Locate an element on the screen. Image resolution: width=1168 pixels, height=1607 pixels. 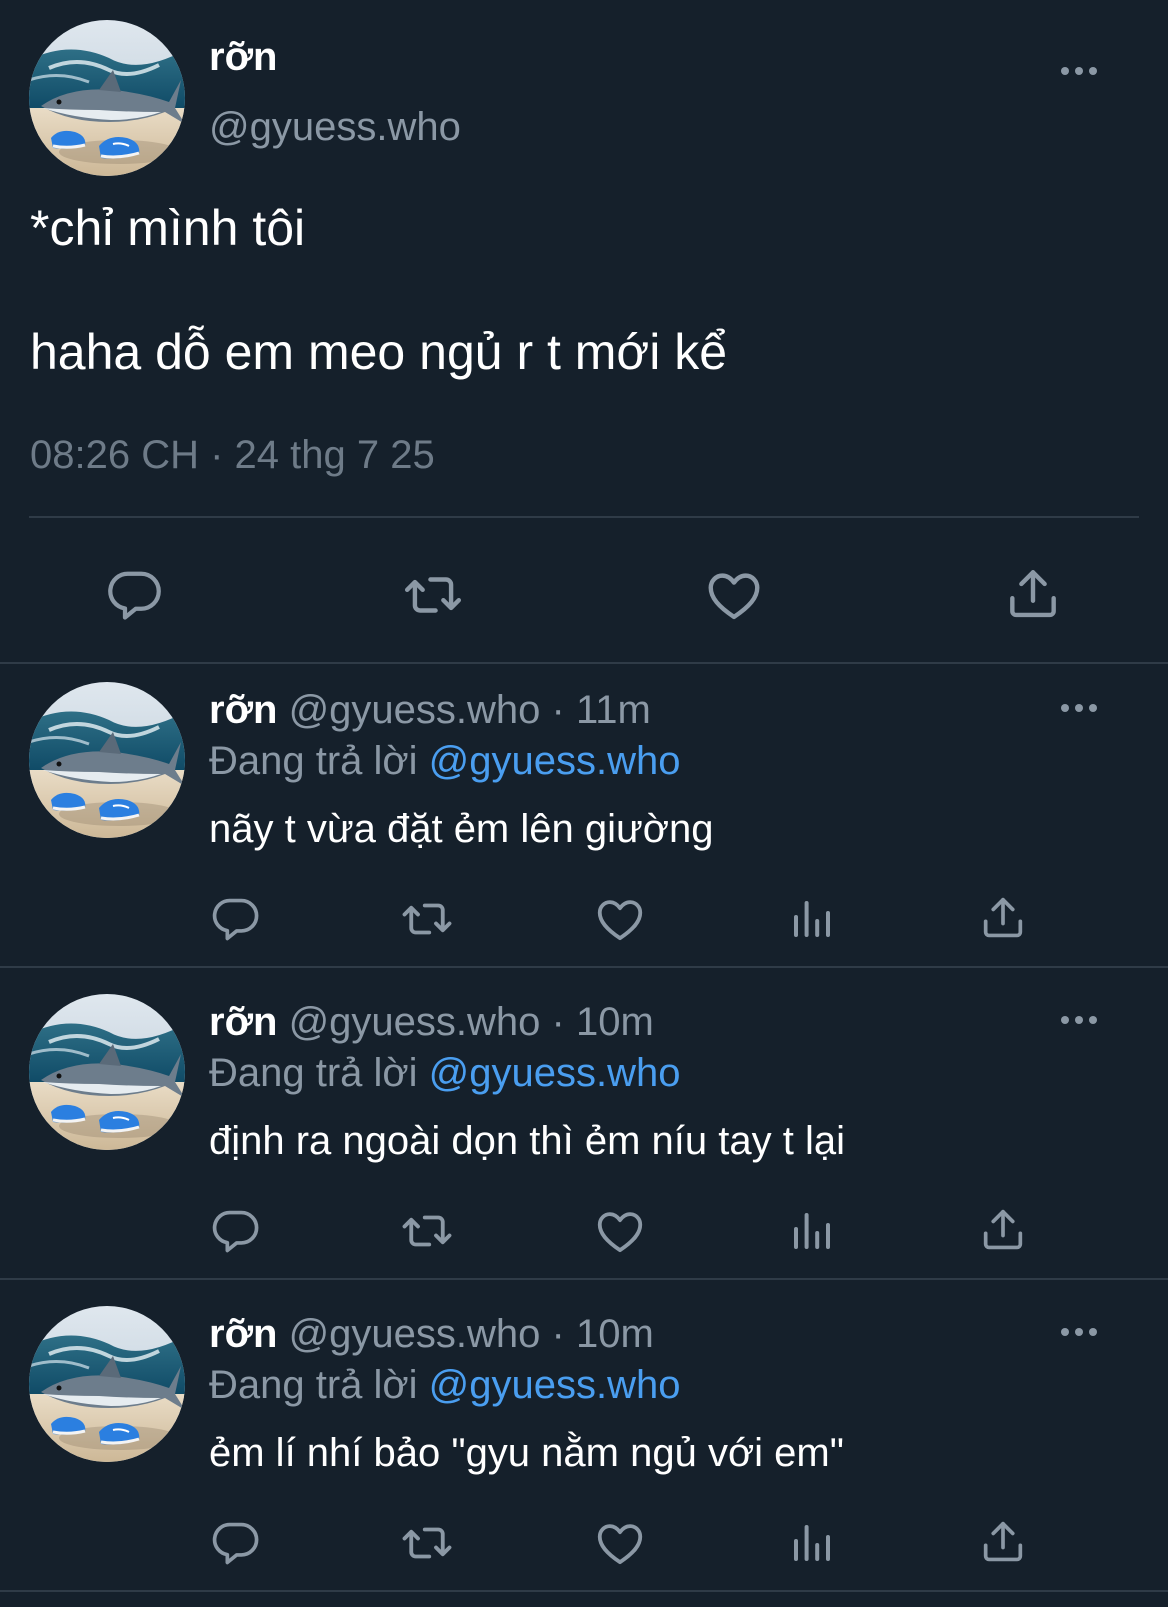
reply-header: rỡn @gyuess.who · 11m is located at coordinates (430, 710).